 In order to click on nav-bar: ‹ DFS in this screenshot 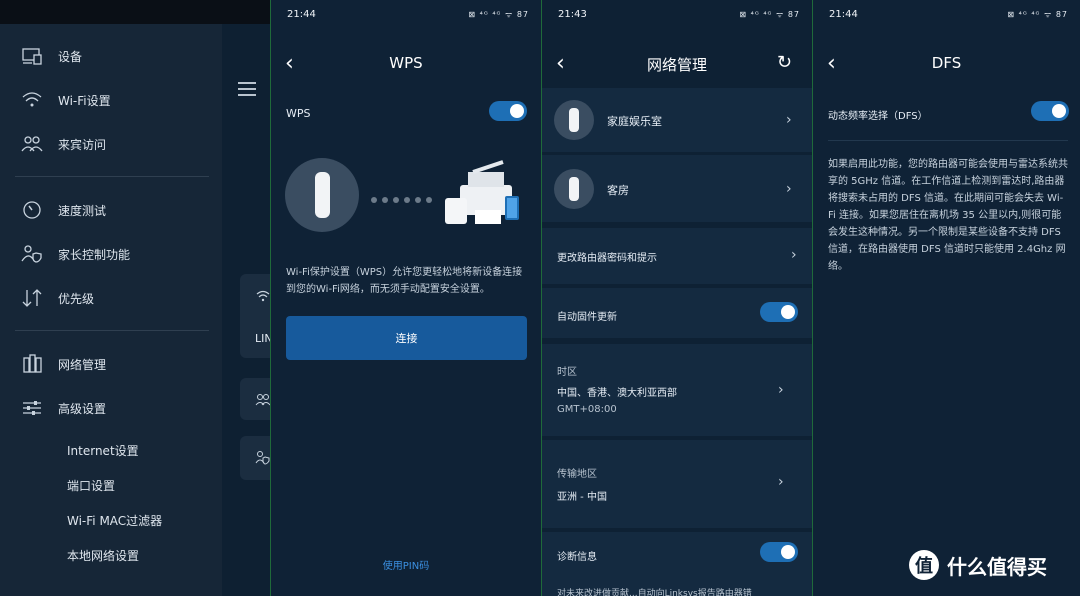, I will do `click(946, 64)`.